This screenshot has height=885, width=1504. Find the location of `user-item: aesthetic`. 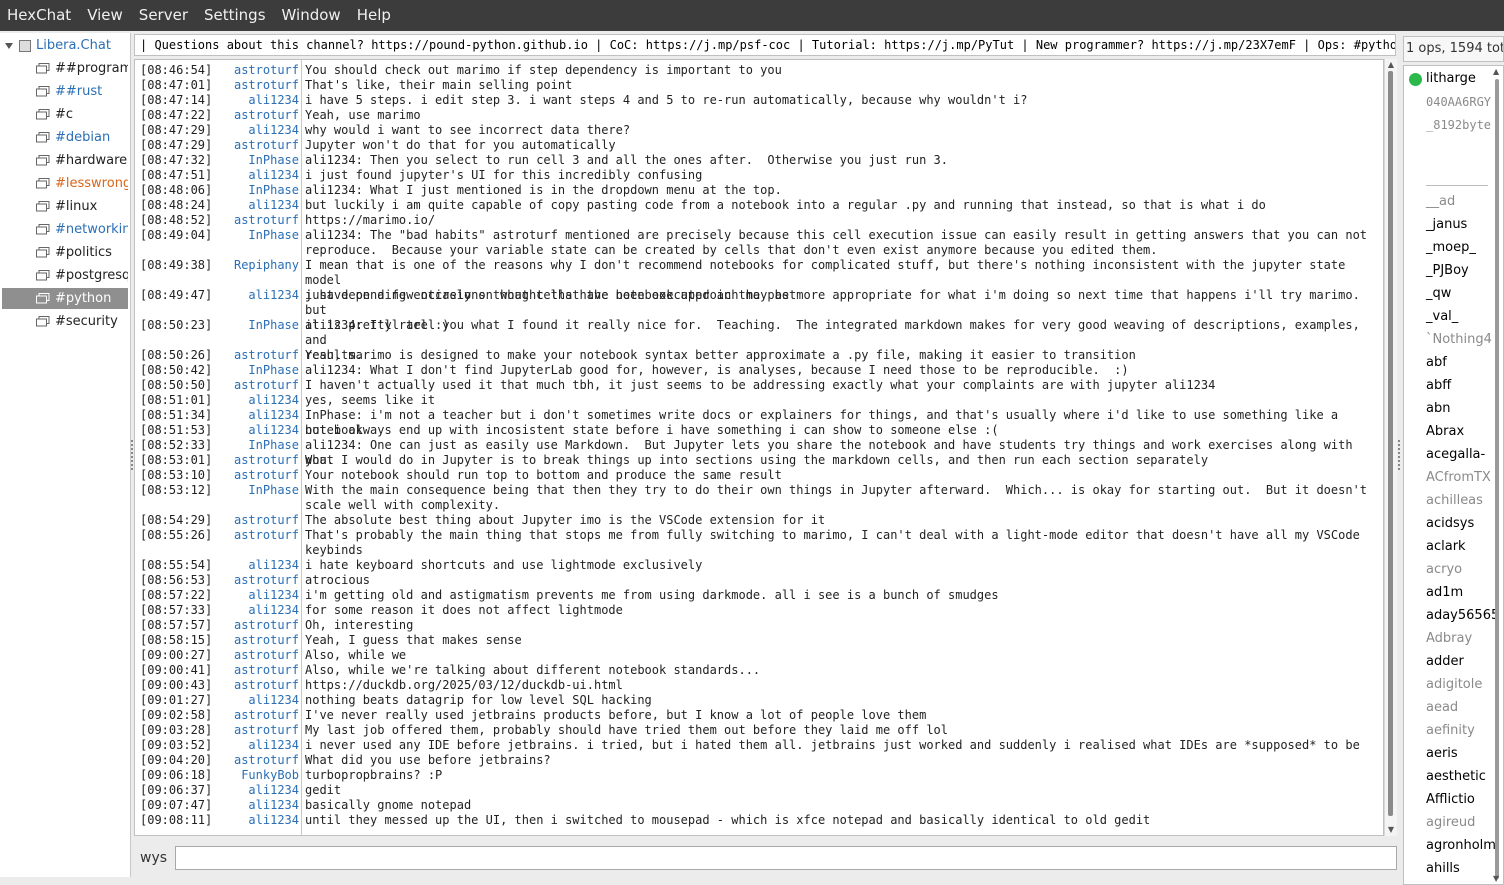

user-item: aesthetic is located at coordinates (1456, 777).